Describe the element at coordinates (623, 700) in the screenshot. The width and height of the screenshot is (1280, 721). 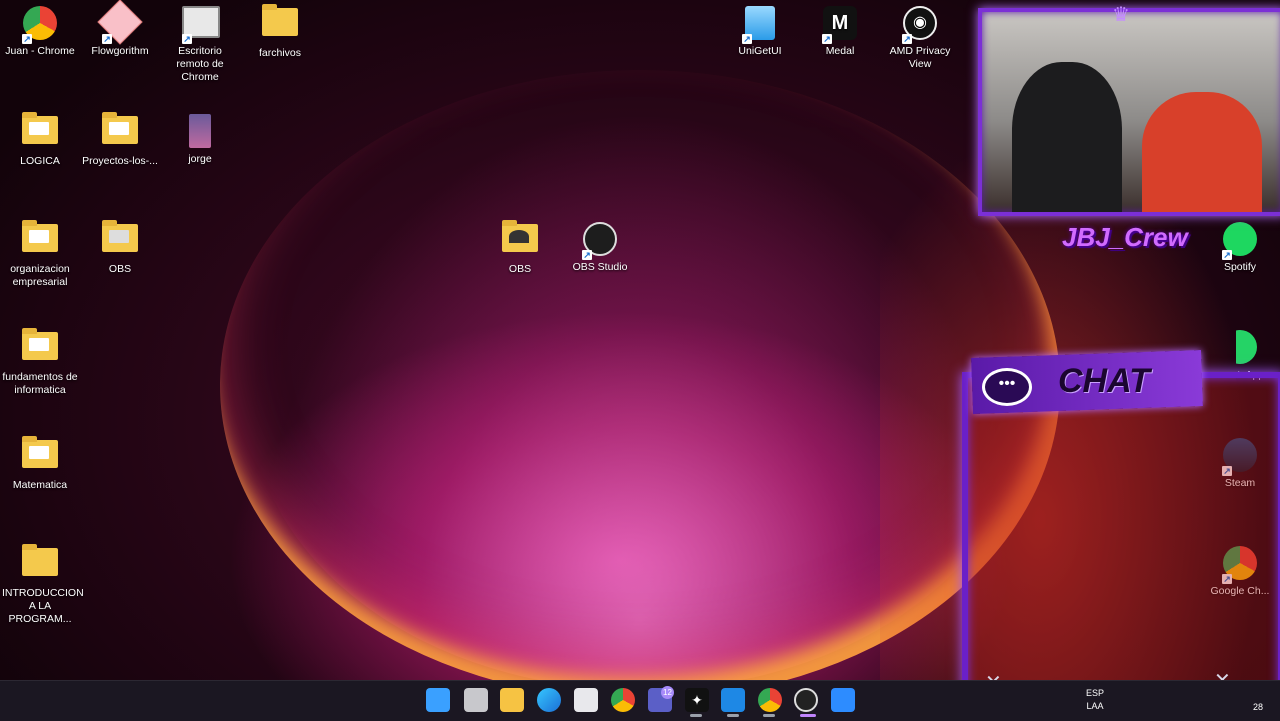
I see `chrome-icon` at that location.